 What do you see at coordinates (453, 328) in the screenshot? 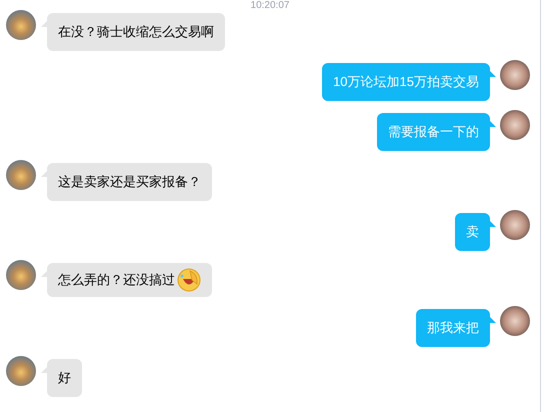
I see `message-bubble: 那我来把` at bounding box center [453, 328].